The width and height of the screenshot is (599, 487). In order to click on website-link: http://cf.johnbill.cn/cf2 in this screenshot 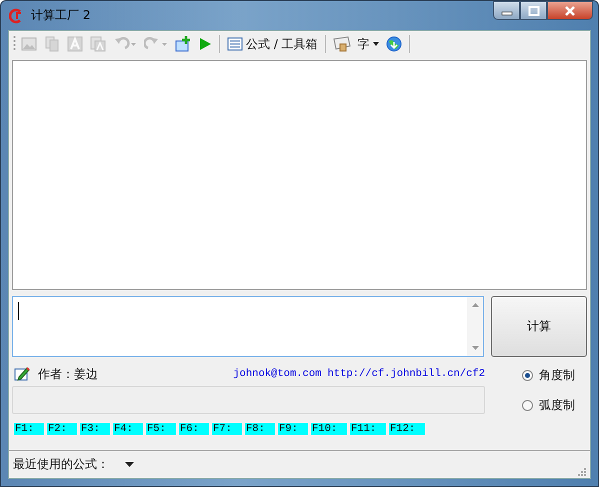, I will do `click(406, 374)`.